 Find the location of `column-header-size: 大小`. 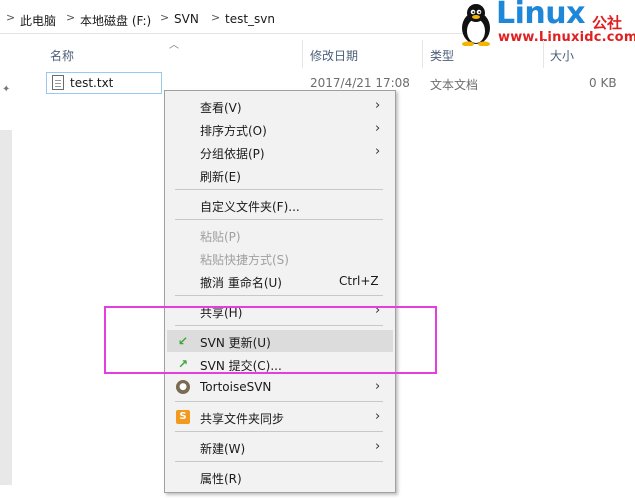

column-header-size: 大小 is located at coordinates (562, 55).